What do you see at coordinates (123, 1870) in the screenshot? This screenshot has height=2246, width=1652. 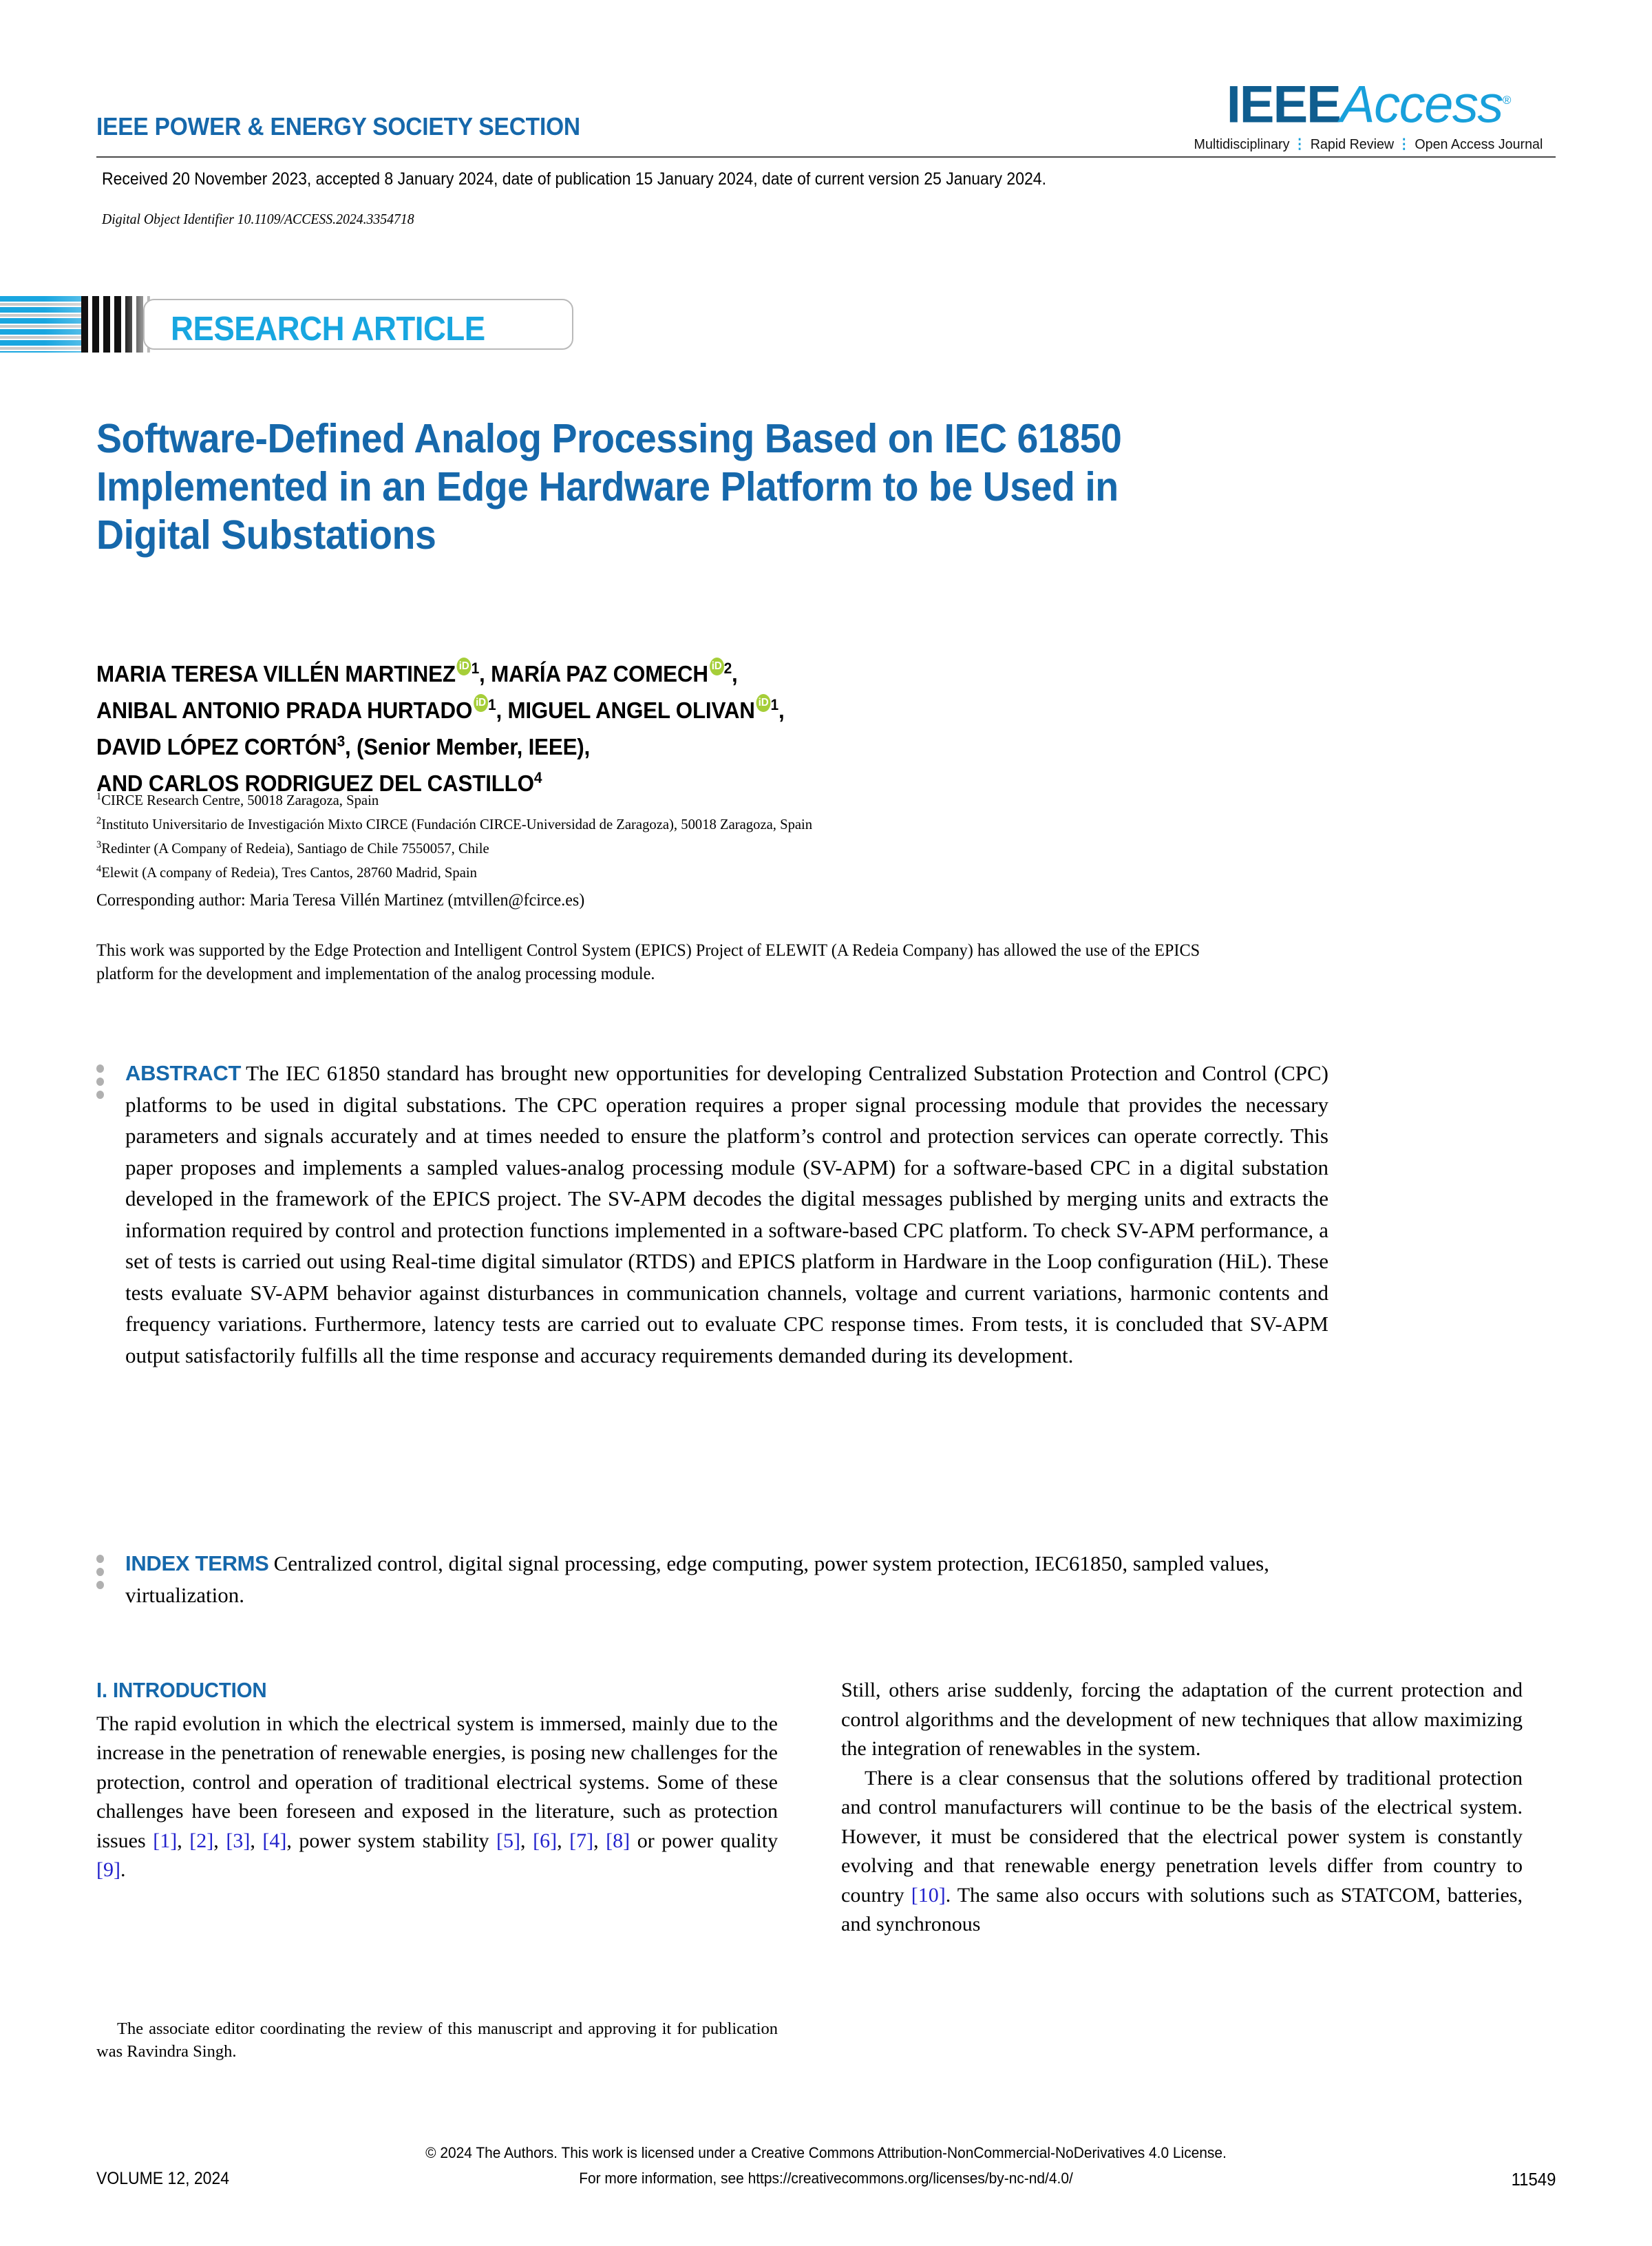 I see `paragraph-text: .` at bounding box center [123, 1870].